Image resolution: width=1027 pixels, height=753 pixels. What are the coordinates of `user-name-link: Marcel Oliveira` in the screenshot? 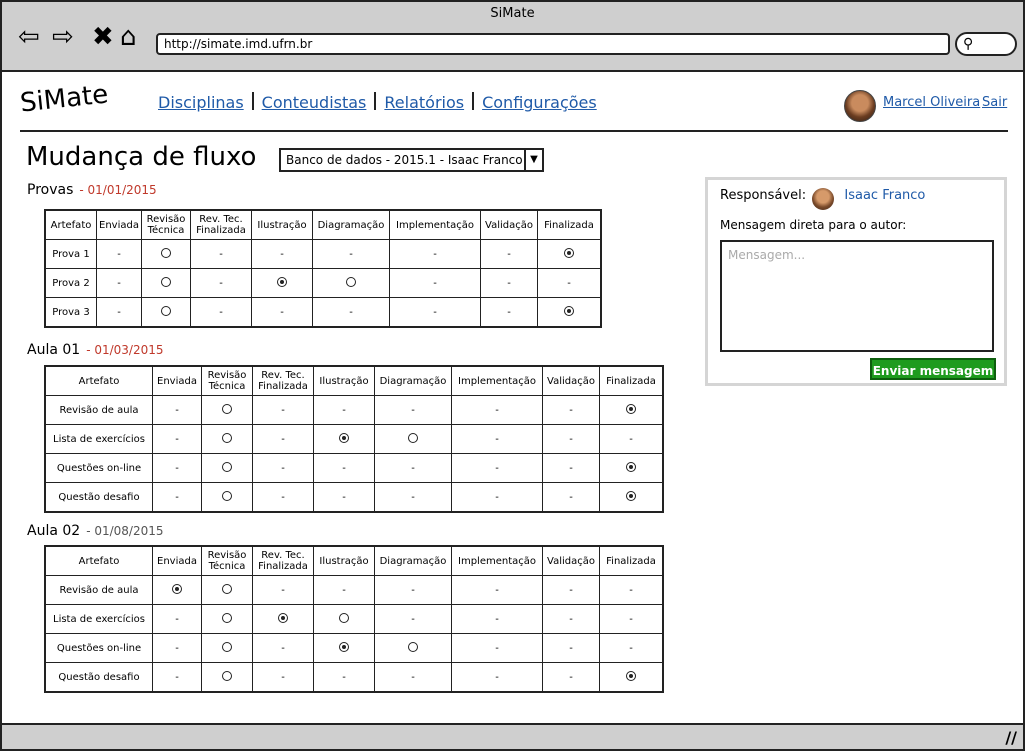 It's located at (931, 102).